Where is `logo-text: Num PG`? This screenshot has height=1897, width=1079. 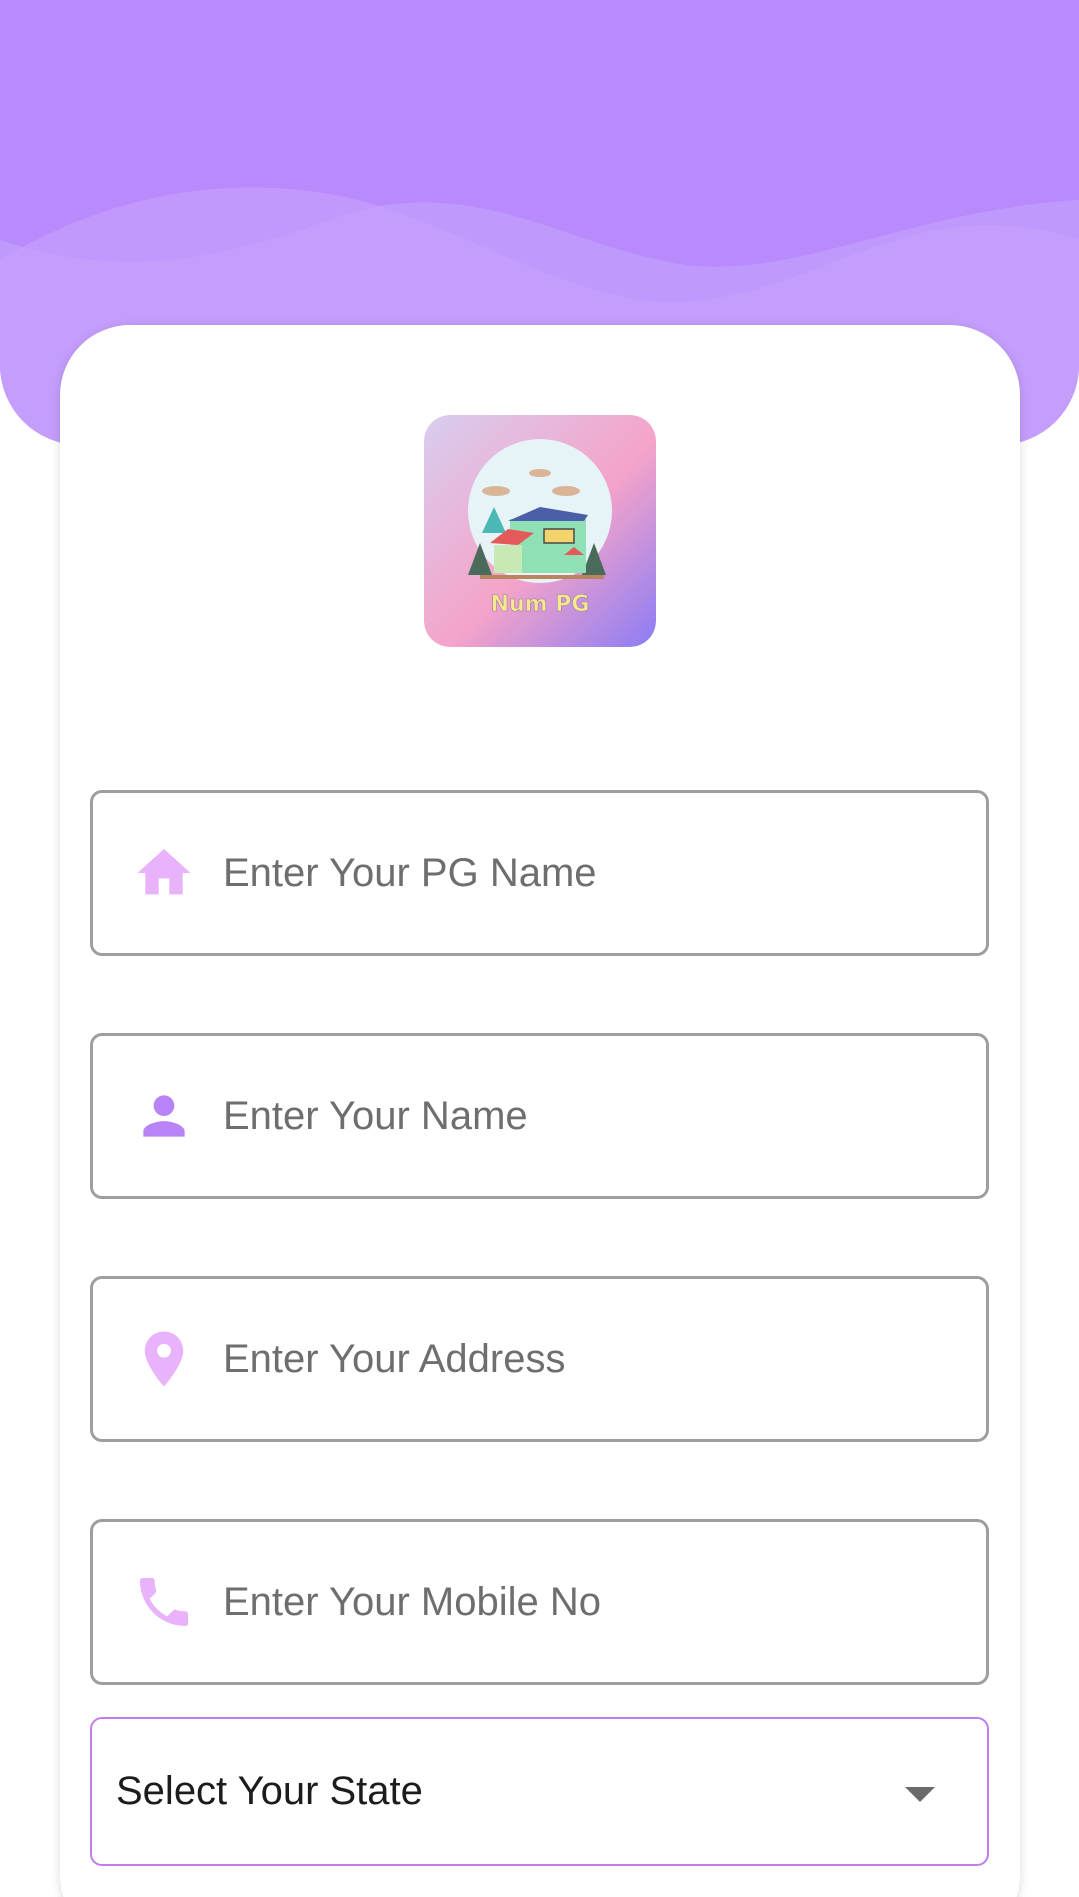 logo-text: Num PG is located at coordinates (540, 604).